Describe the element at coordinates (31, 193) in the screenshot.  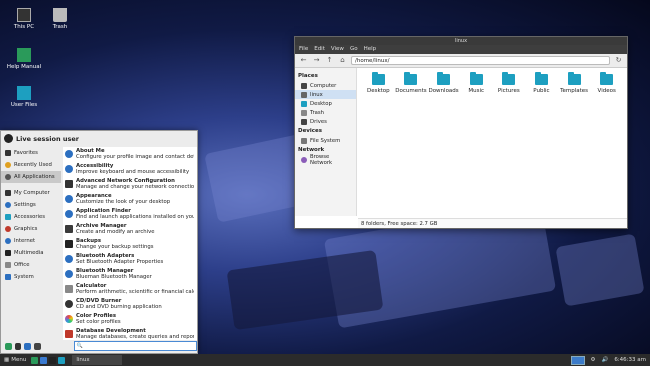
I see `category-my-computer: My Computer` at that location.